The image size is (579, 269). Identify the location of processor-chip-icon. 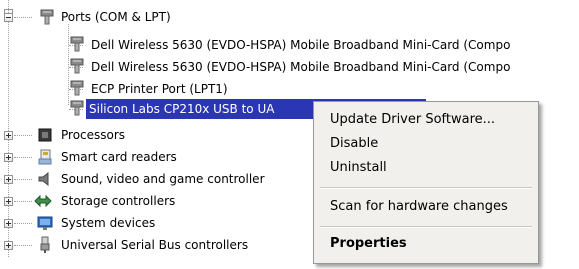
(45, 135).